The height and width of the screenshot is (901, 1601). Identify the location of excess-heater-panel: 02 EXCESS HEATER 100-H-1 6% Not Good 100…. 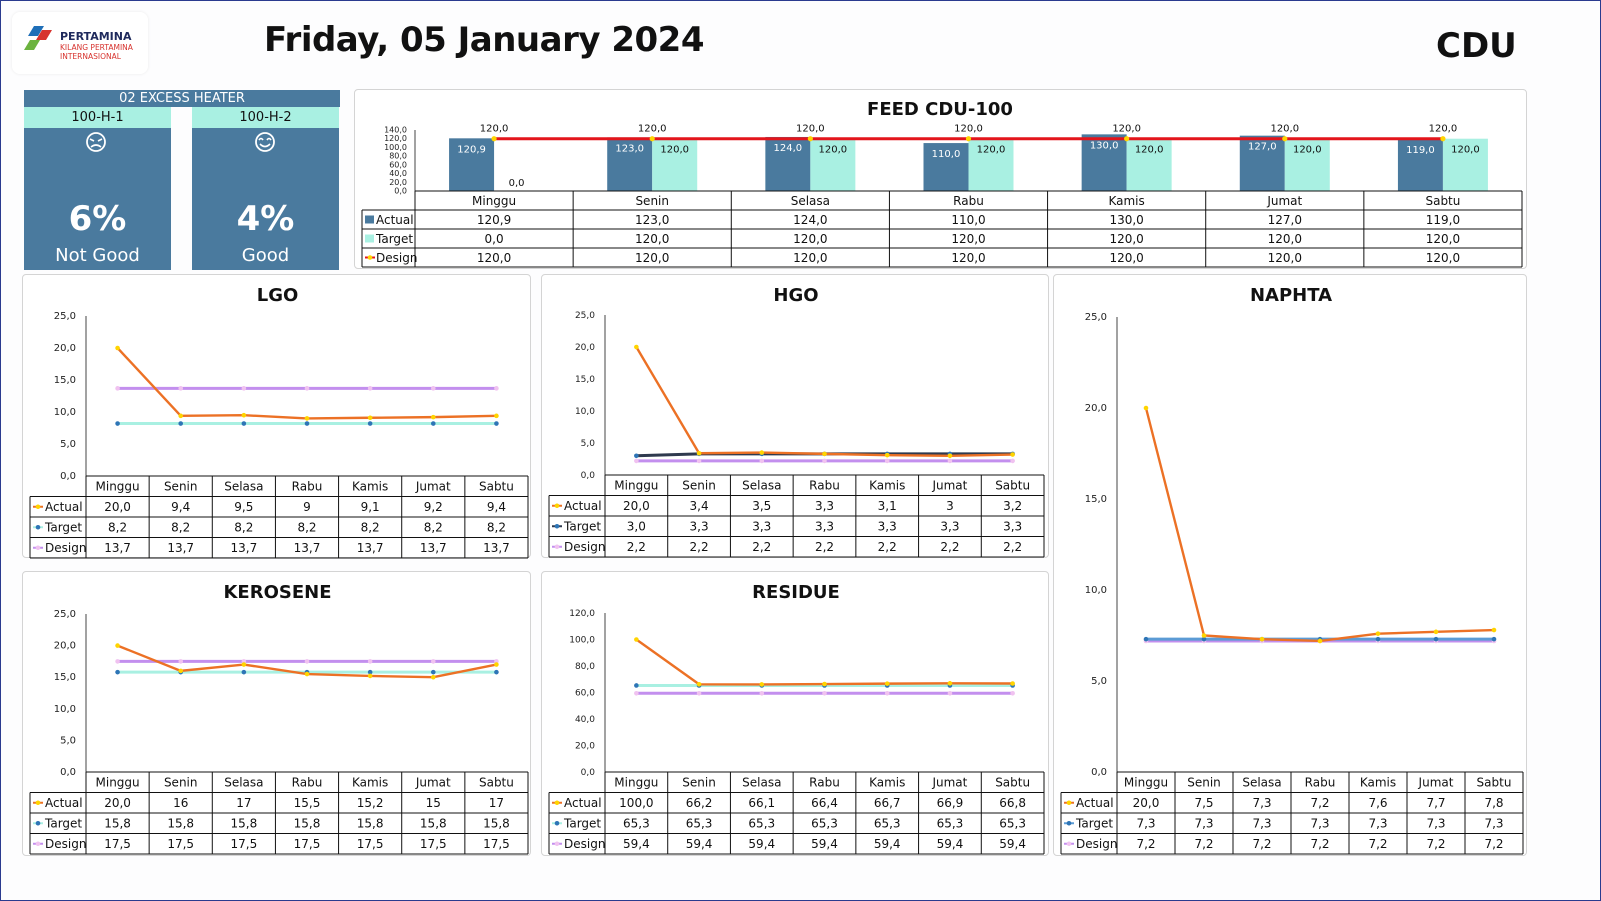
(182, 180).